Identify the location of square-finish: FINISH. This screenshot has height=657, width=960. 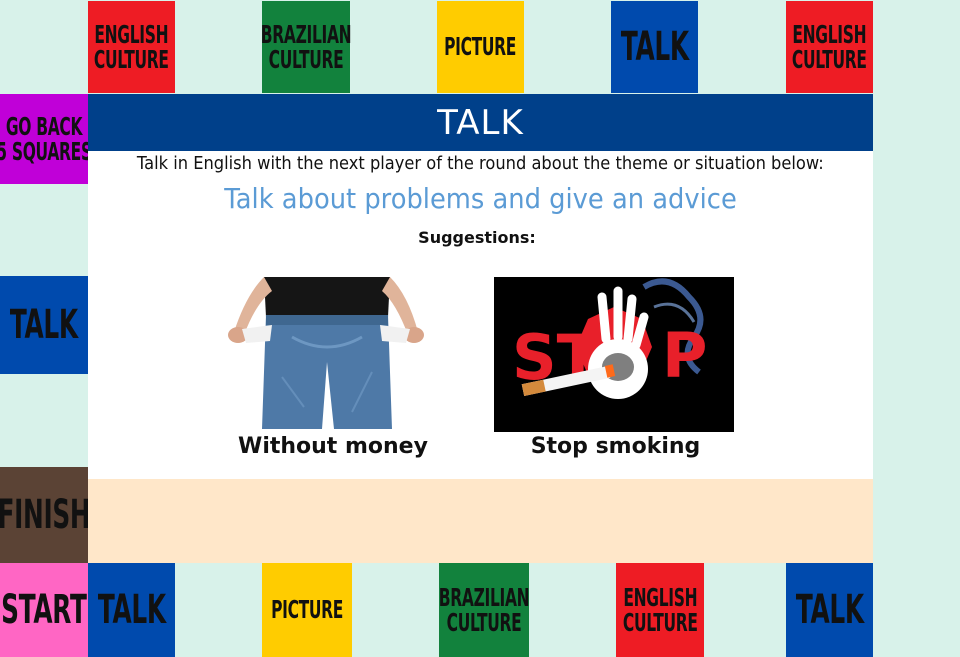
(45, 515).